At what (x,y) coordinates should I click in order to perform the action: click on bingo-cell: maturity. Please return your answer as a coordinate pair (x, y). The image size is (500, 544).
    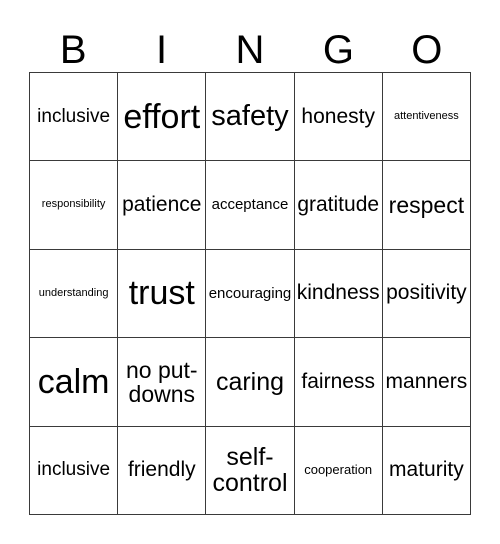
    Looking at the image, I should click on (426, 470).